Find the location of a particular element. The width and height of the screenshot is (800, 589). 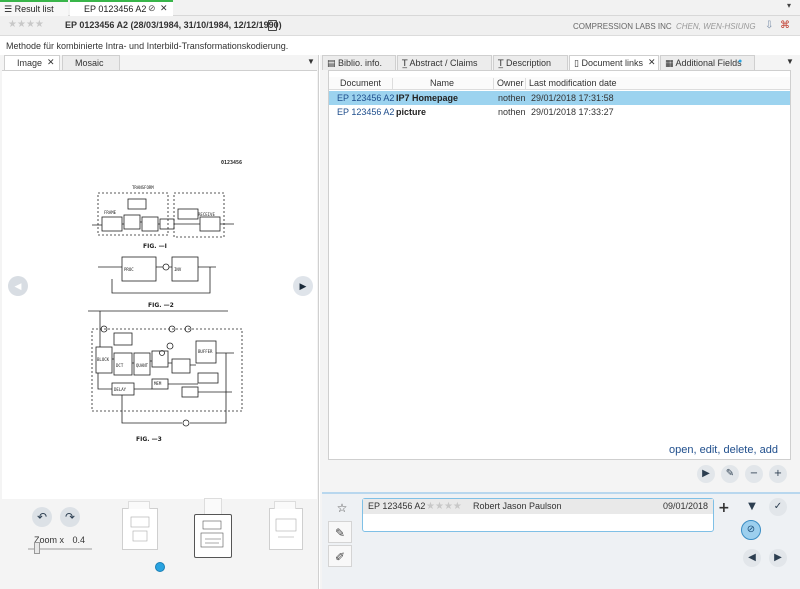

chevron-left-icon: ◀ is located at coordinates (752, 557).